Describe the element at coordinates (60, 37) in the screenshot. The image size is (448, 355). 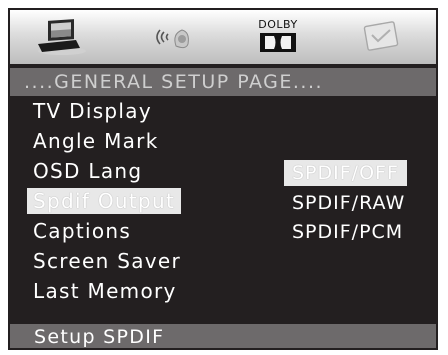
I see `general-setup-icon` at that location.